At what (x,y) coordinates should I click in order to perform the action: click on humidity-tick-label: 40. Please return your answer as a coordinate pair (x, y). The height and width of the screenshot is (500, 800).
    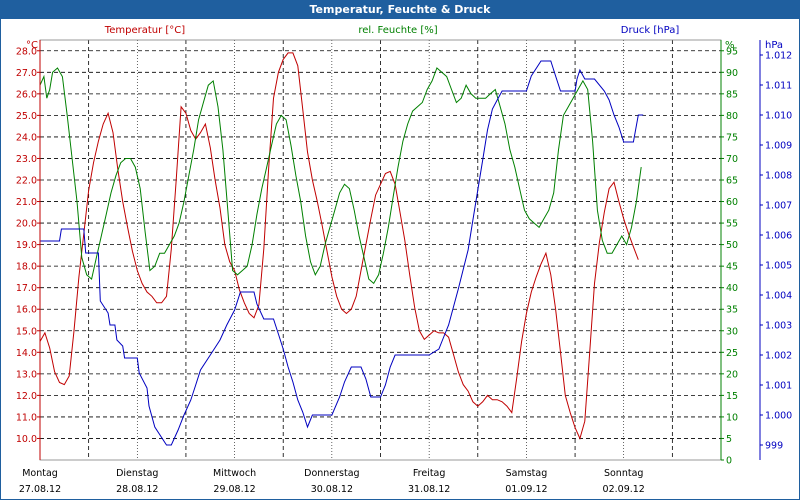
    Looking at the image, I should click on (732, 288).